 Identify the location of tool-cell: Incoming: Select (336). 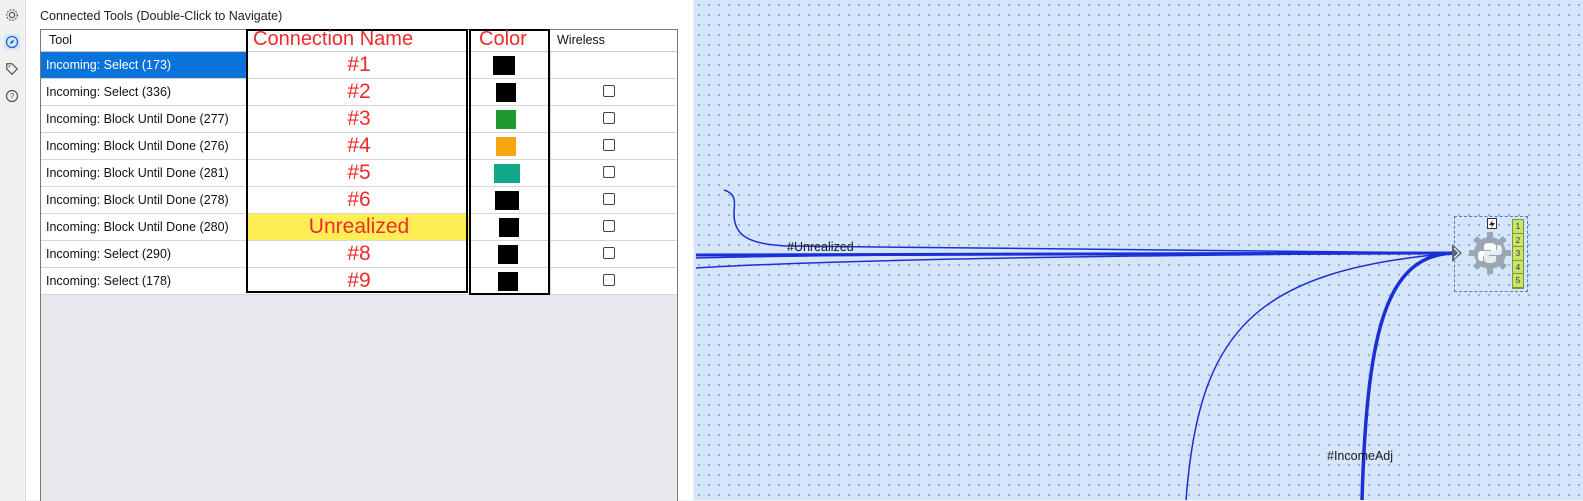
(144, 92).